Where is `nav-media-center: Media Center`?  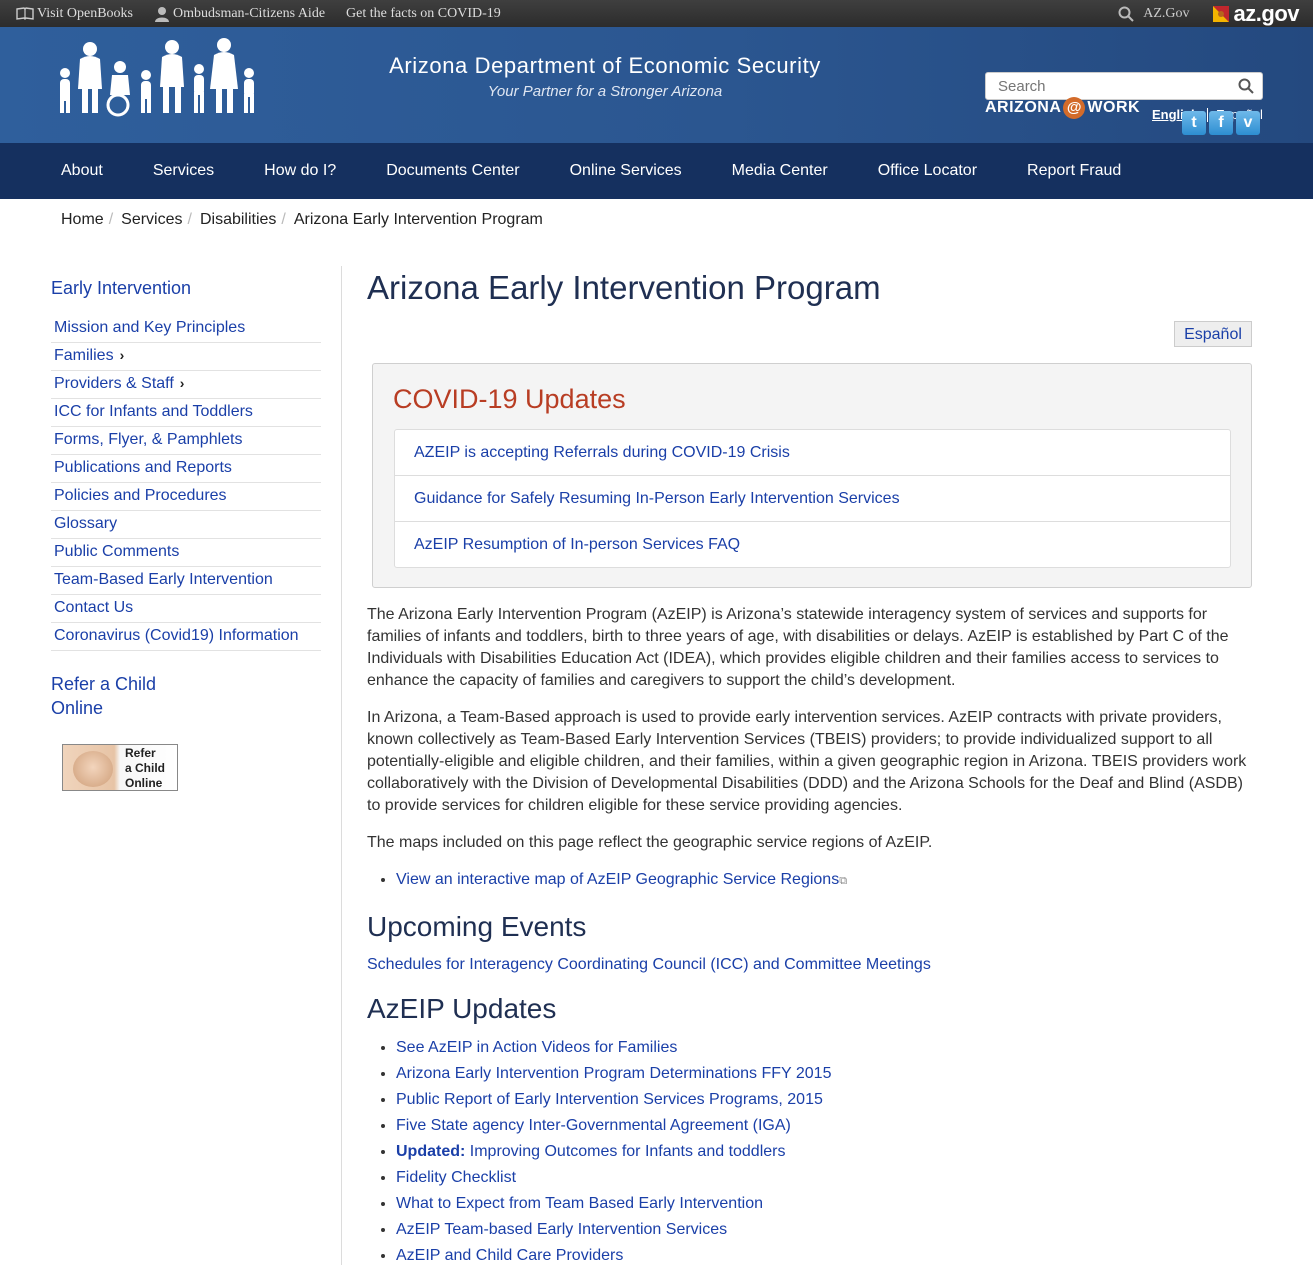
nav-media-center: Media Center is located at coordinates (780, 171).